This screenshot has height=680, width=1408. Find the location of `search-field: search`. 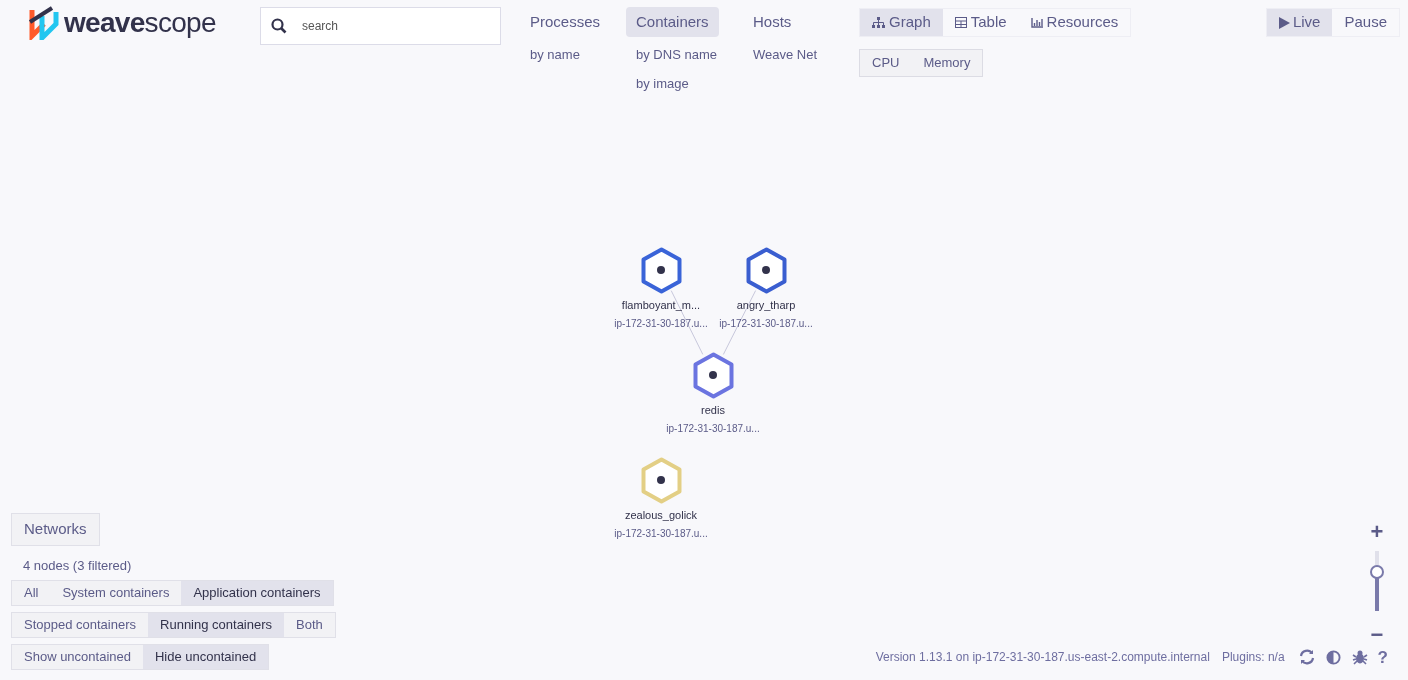

search-field: search is located at coordinates (380, 26).